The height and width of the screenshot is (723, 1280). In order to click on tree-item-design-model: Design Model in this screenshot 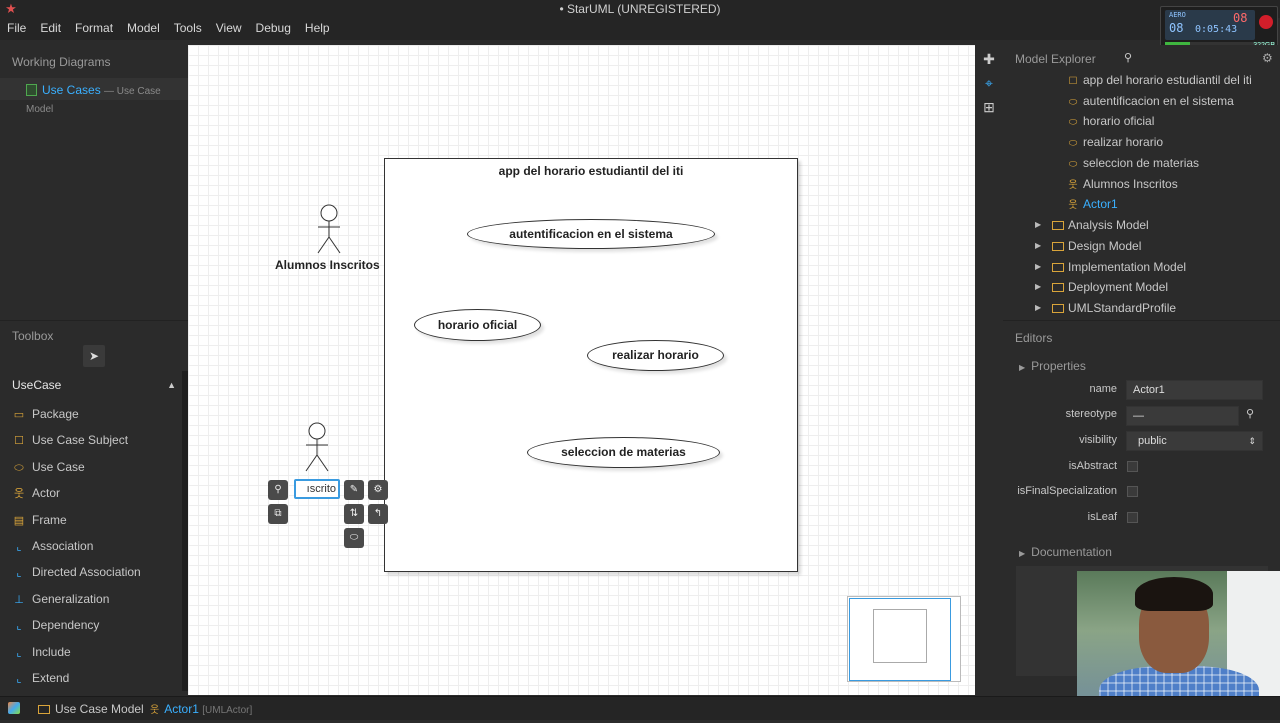, I will do `click(1096, 246)`.